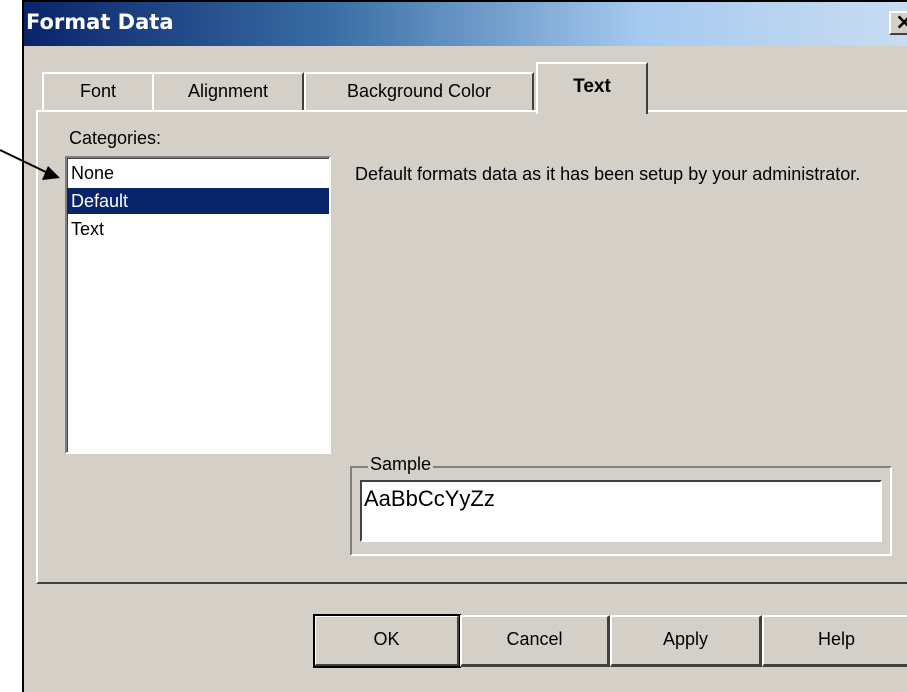 The width and height of the screenshot is (907, 692). Describe the element at coordinates (100, 22) in the screenshot. I see `dialog-title: Format Data` at that location.